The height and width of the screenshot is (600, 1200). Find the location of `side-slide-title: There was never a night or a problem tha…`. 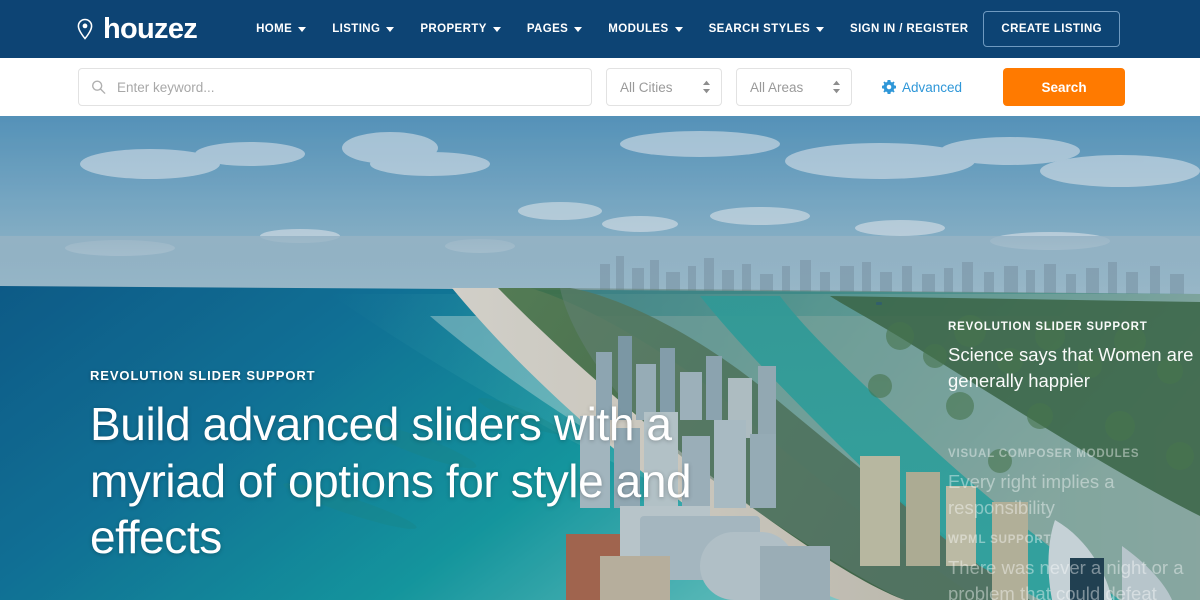

side-slide-title: There was never a night or a problem tha… is located at coordinates (1066, 578).